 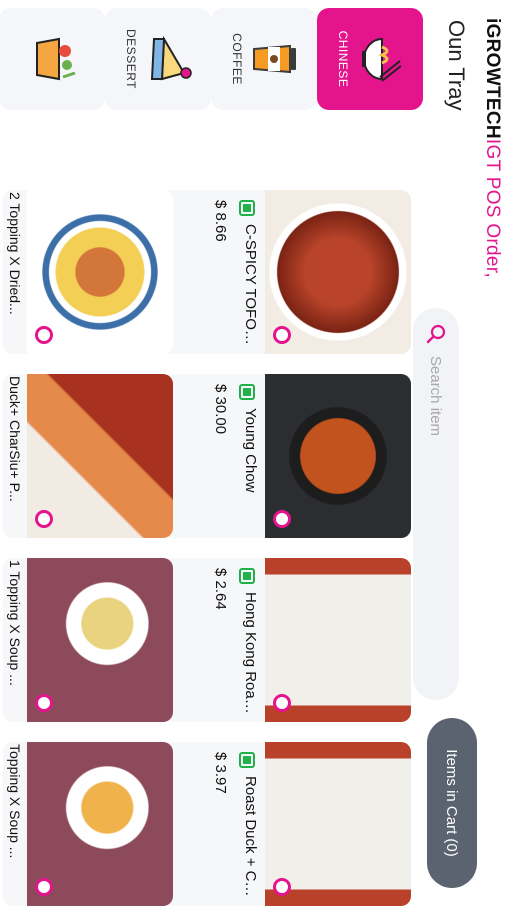 What do you see at coordinates (220, 589) in the screenshot?
I see `item-price: $ 2.64` at bounding box center [220, 589].